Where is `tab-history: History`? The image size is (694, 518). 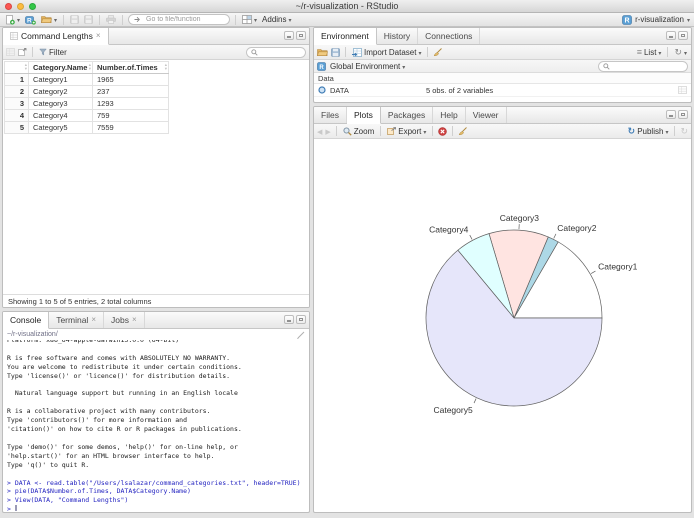 tab-history: History is located at coordinates (398, 36).